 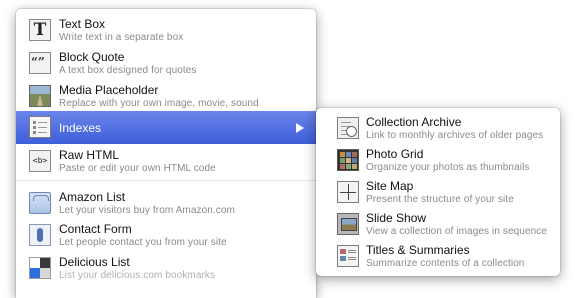 What do you see at coordinates (348, 224) in the screenshot?
I see `slide-show-icon` at bounding box center [348, 224].